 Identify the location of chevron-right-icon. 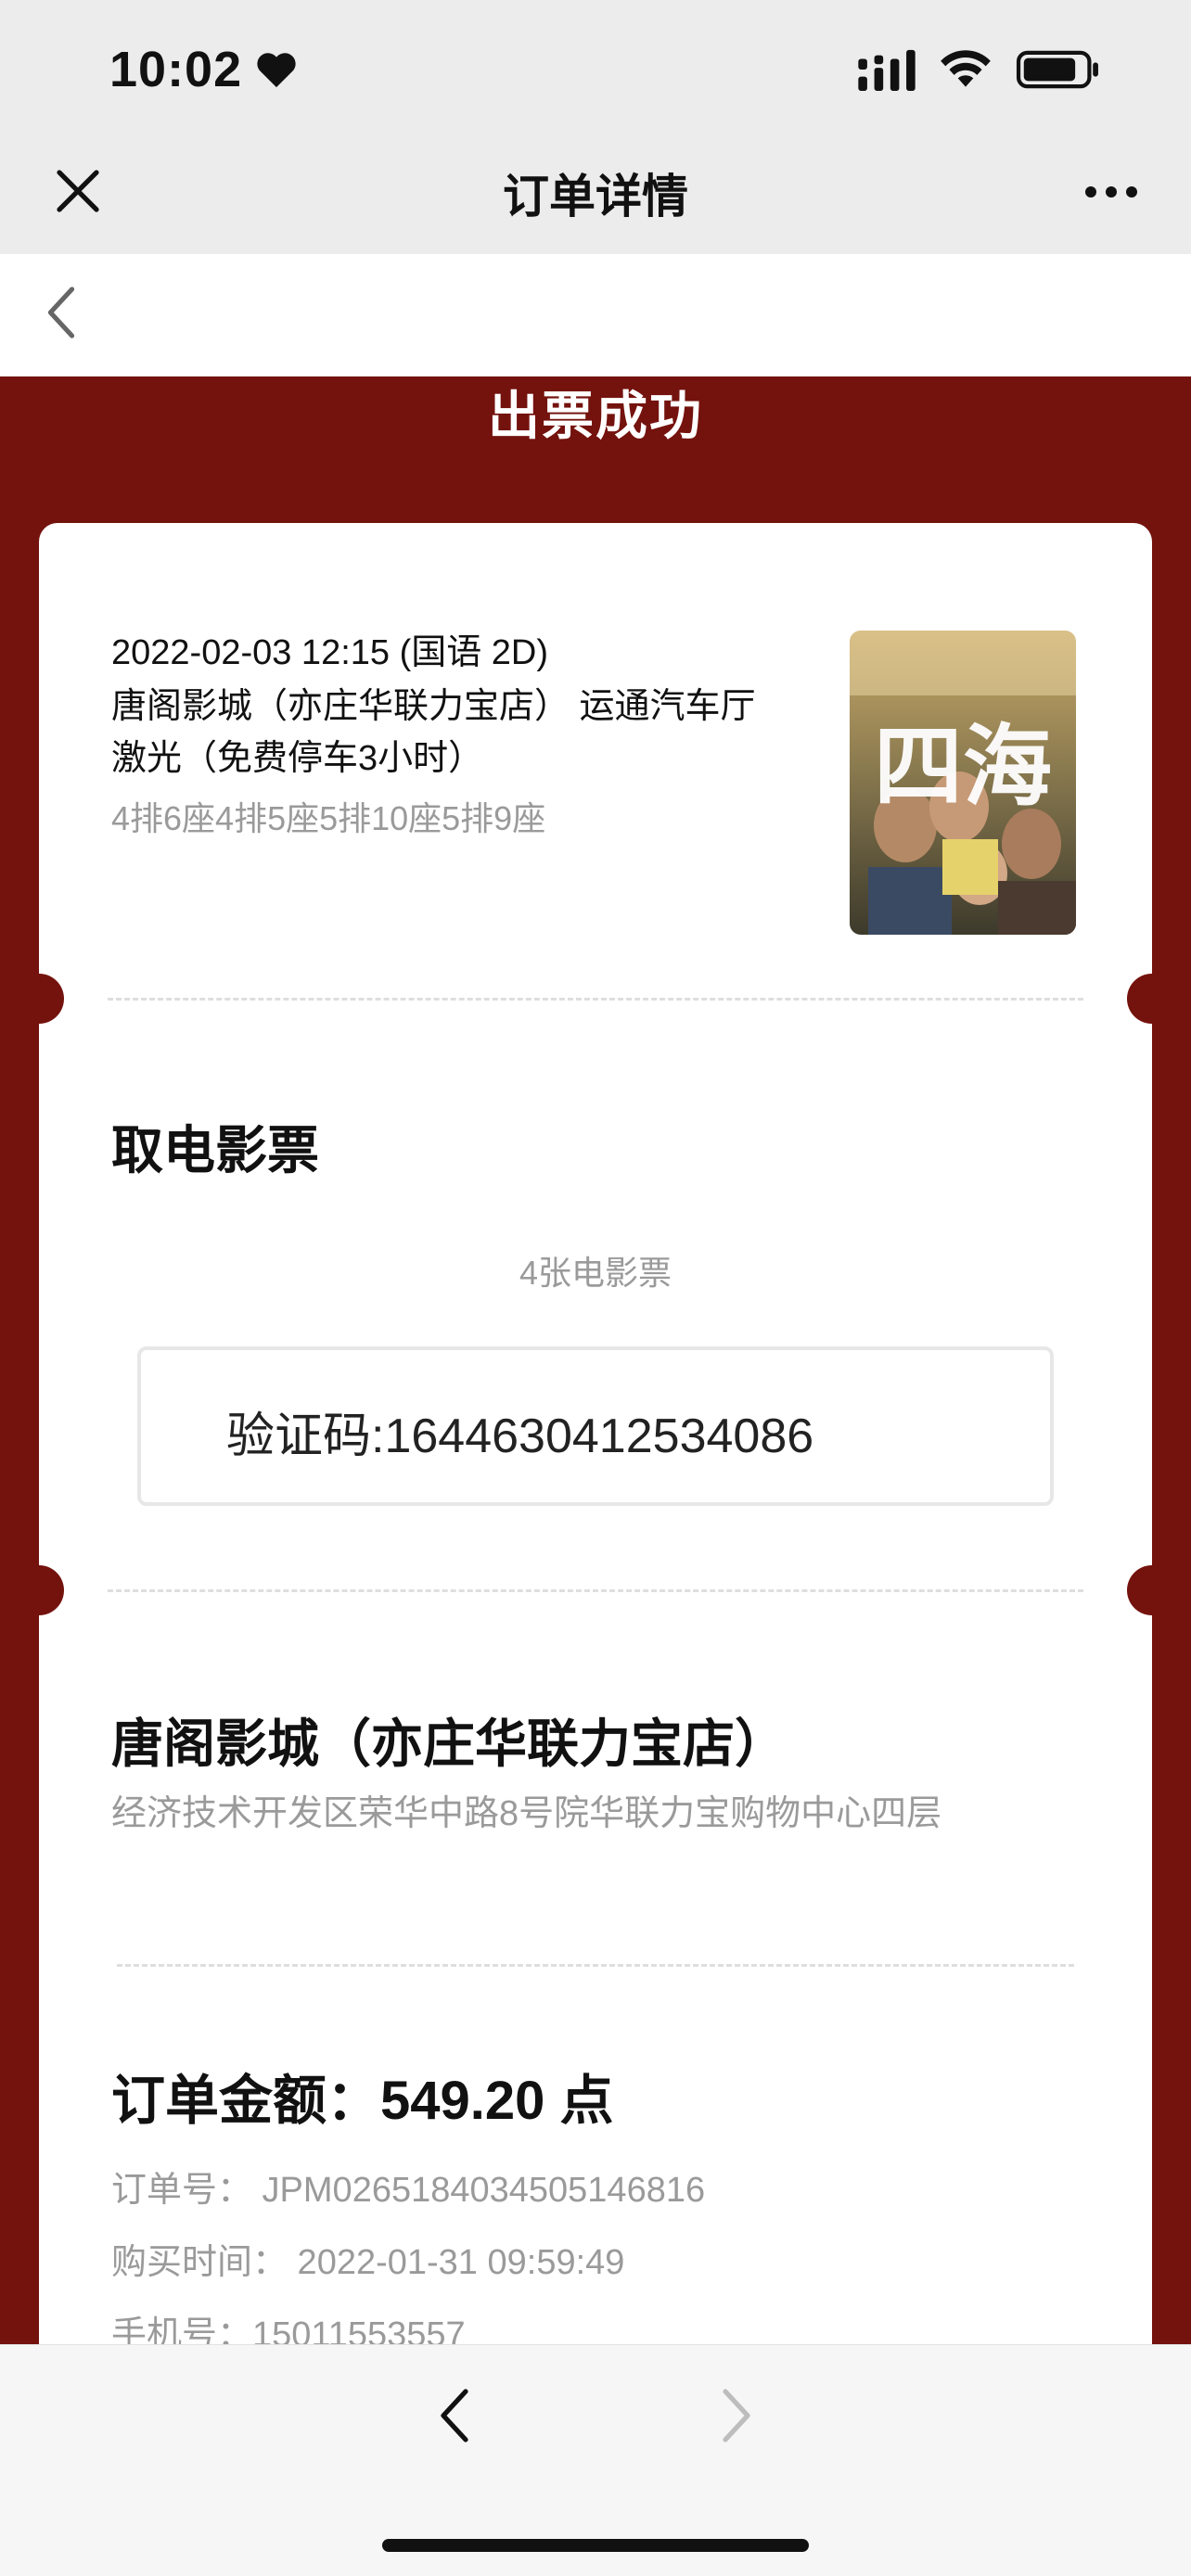
(736, 2415).